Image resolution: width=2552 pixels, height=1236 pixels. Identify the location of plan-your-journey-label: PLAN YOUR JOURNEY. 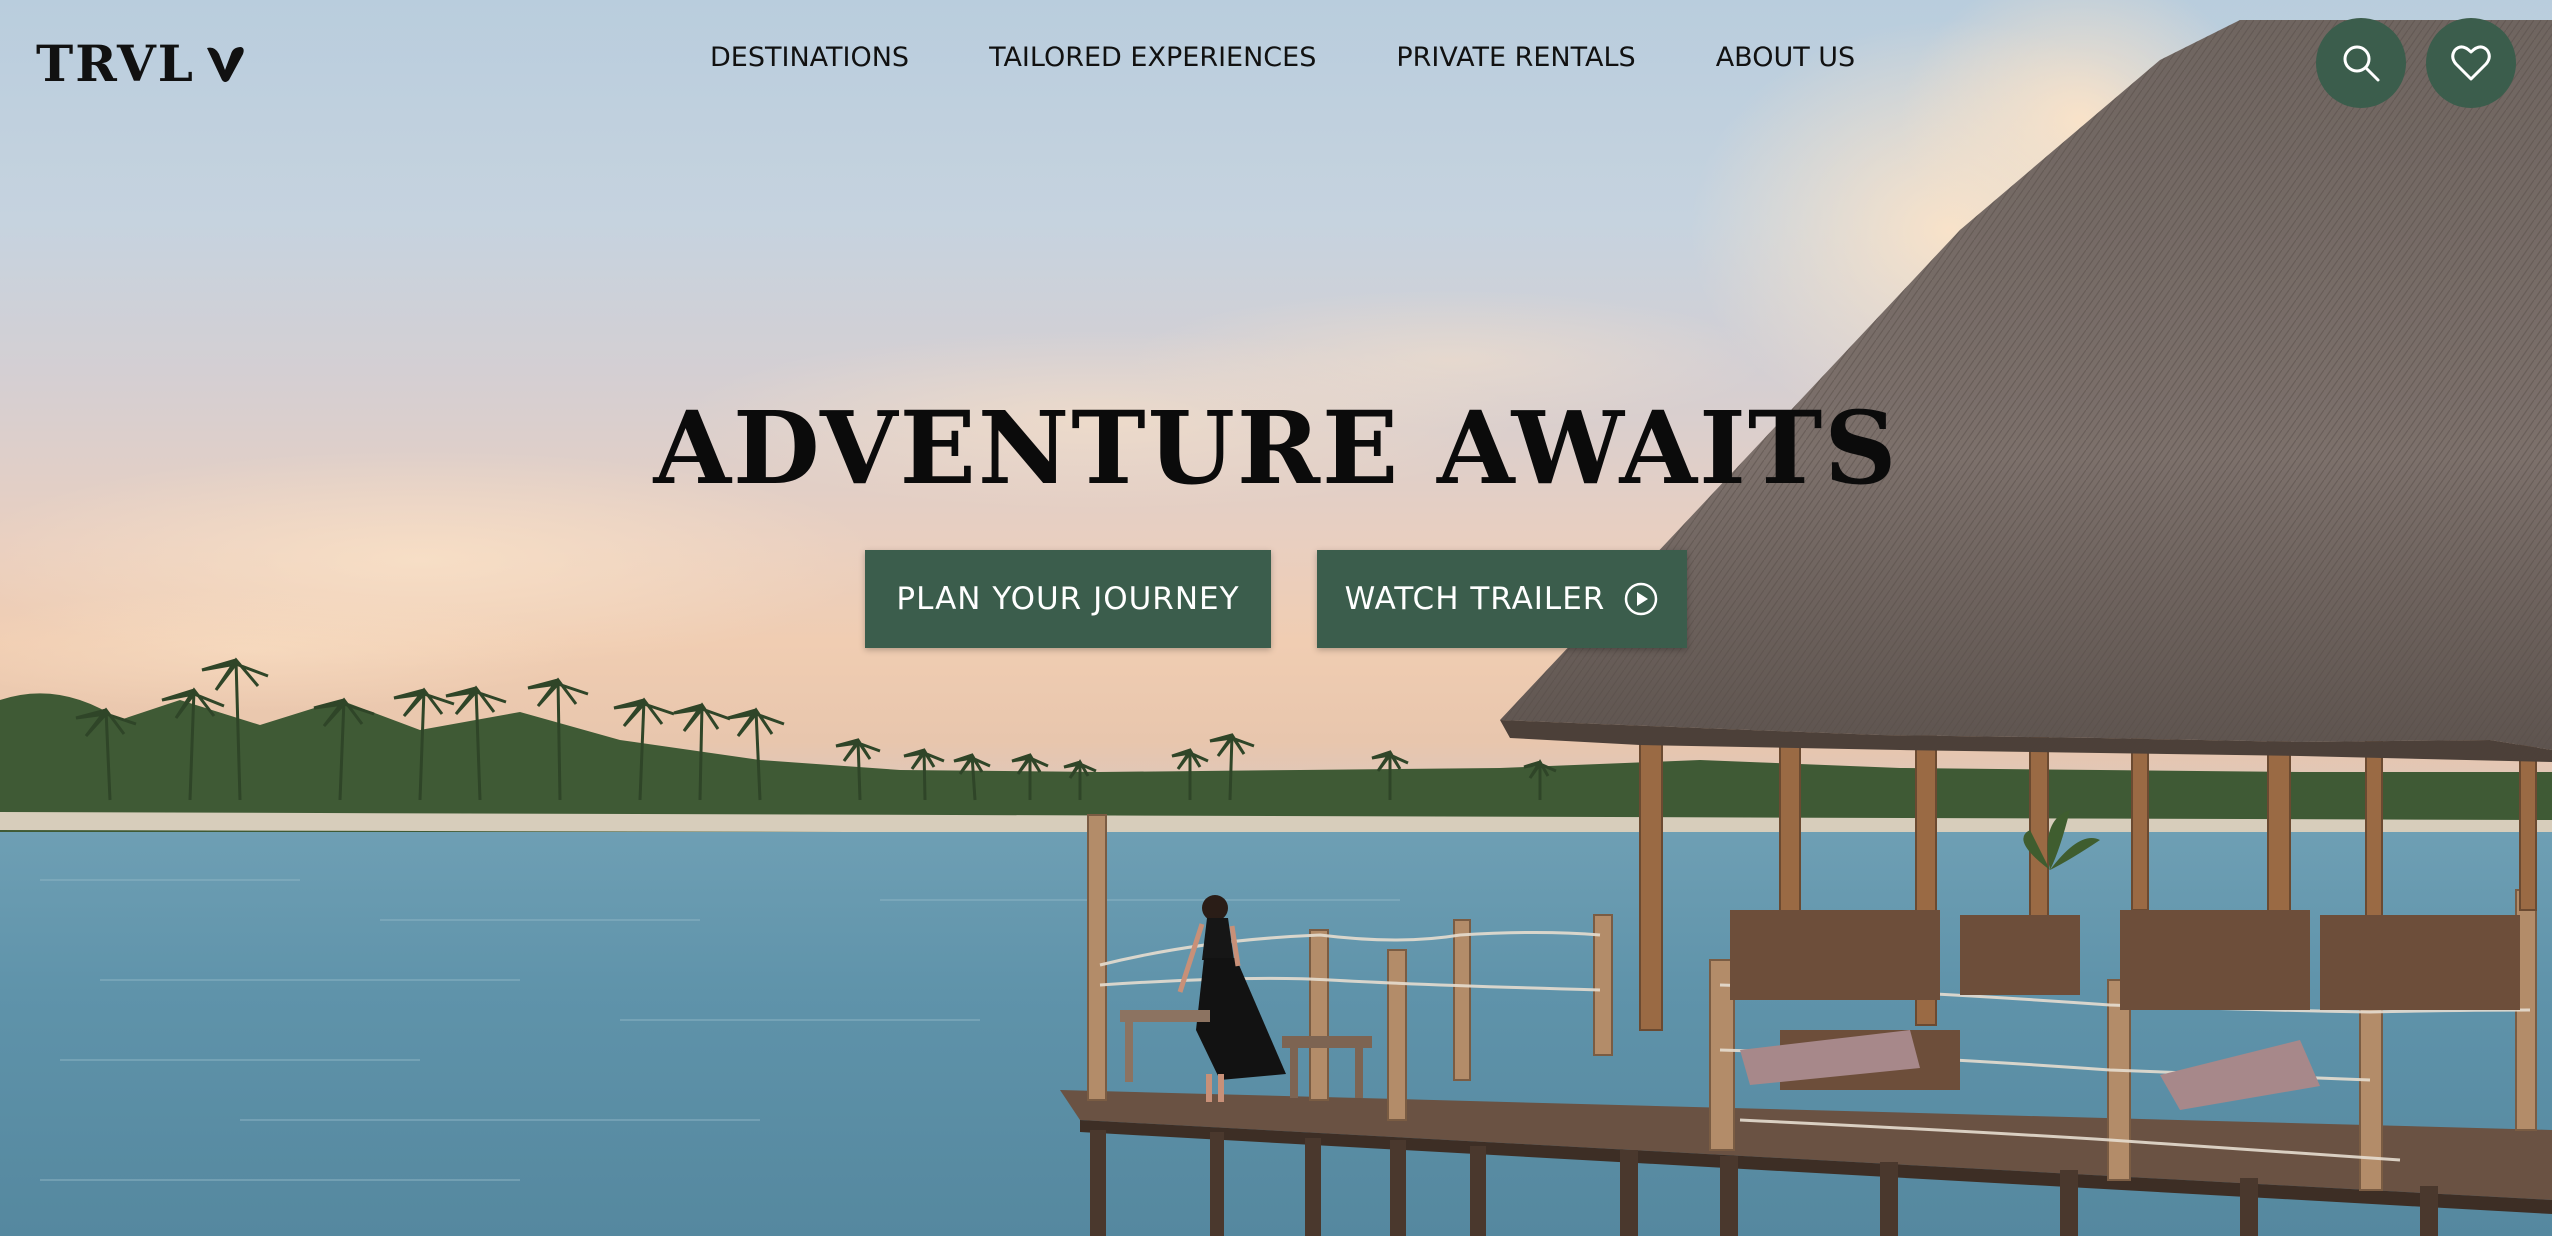
(1068, 599).